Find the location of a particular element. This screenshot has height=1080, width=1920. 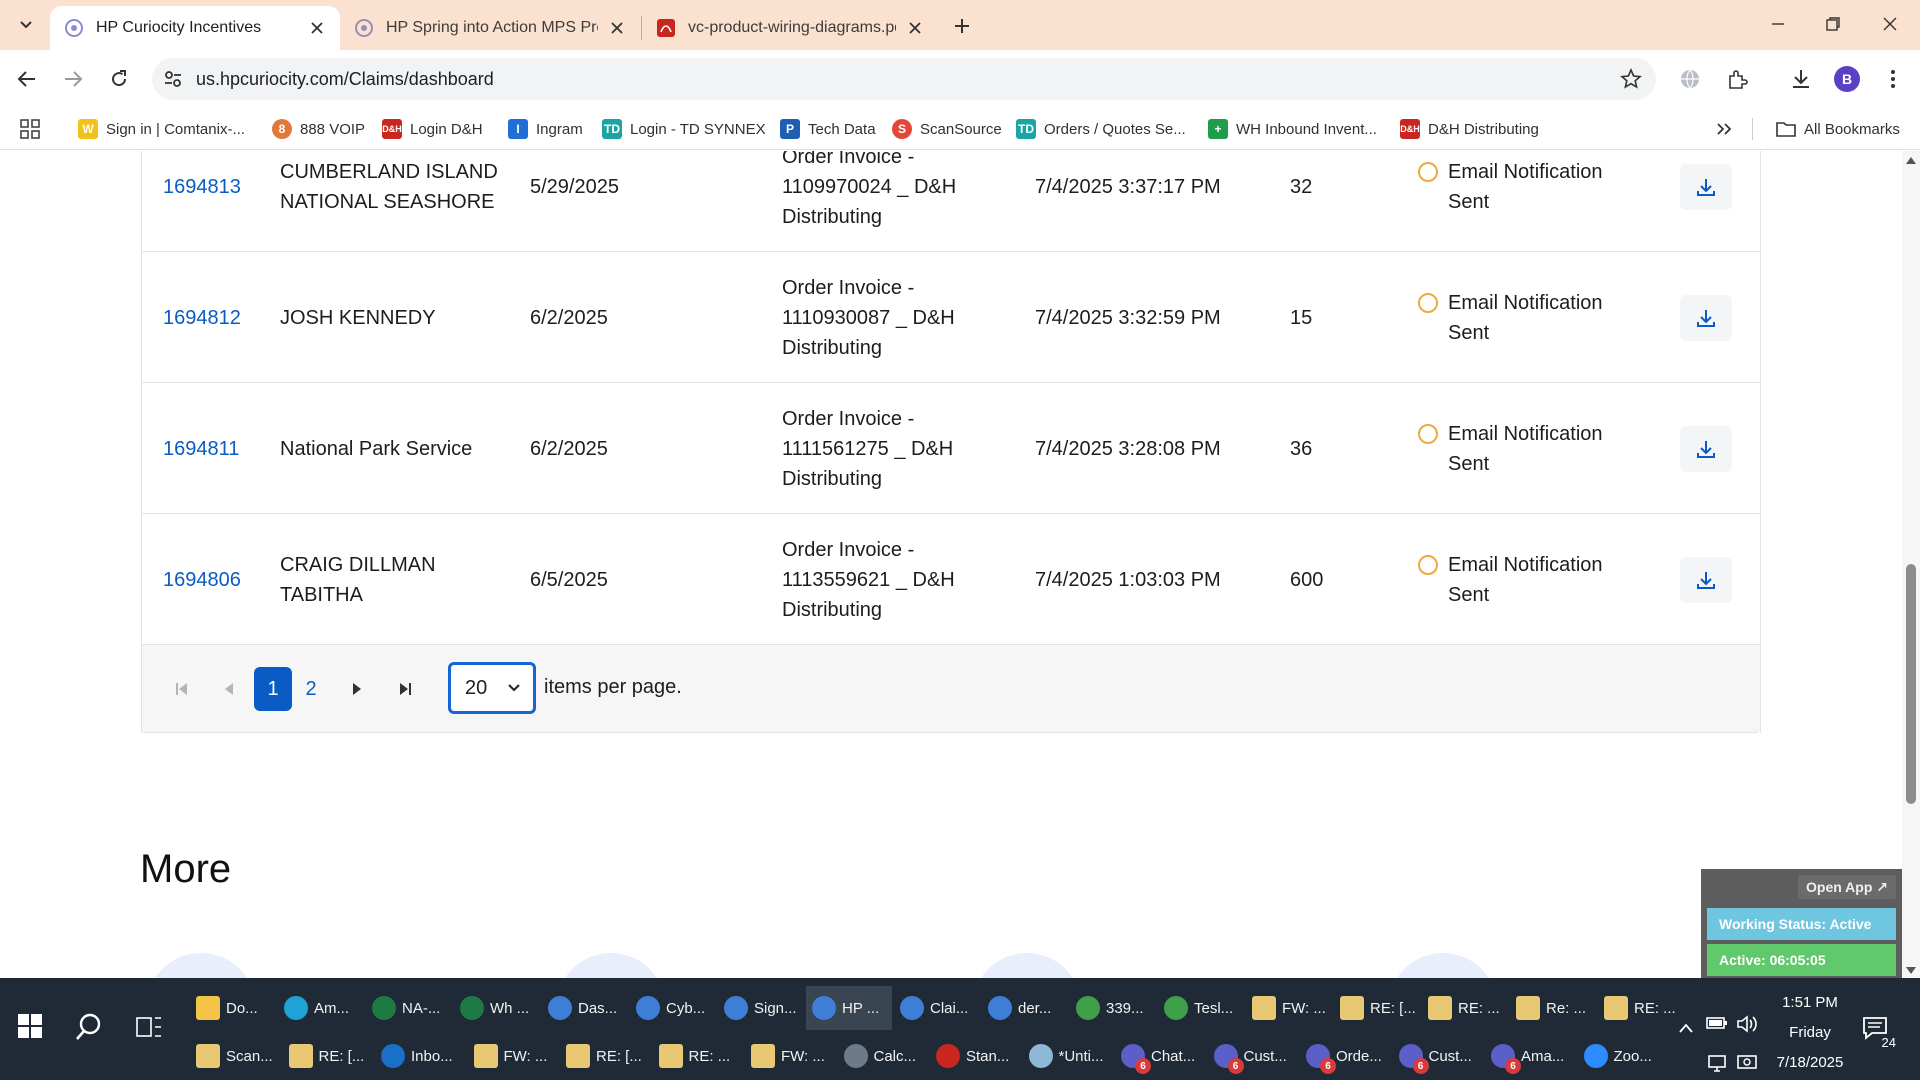

profile-avatar: B is located at coordinates (1847, 79).